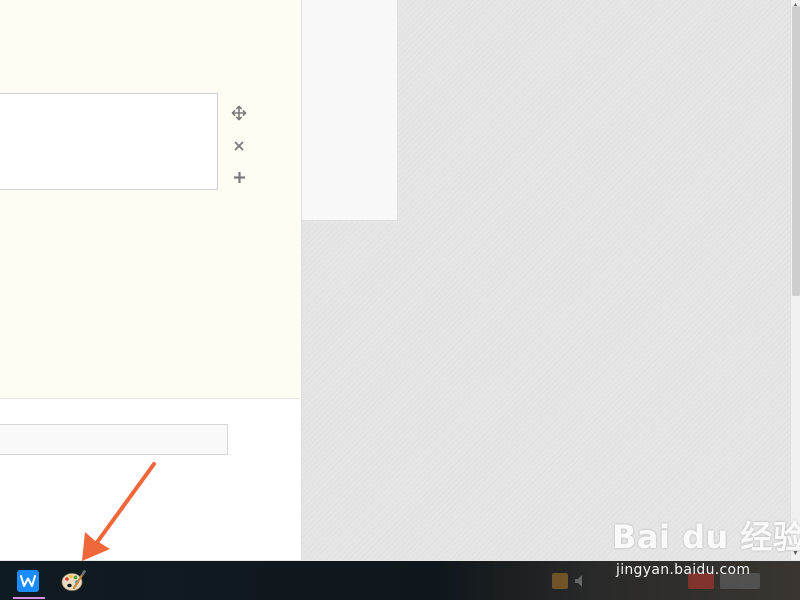 The height and width of the screenshot is (600, 800). What do you see at coordinates (795, 553) in the screenshot?
I see `scroll-down-arrow-icon: ▼` at bounding box center [795, 553].